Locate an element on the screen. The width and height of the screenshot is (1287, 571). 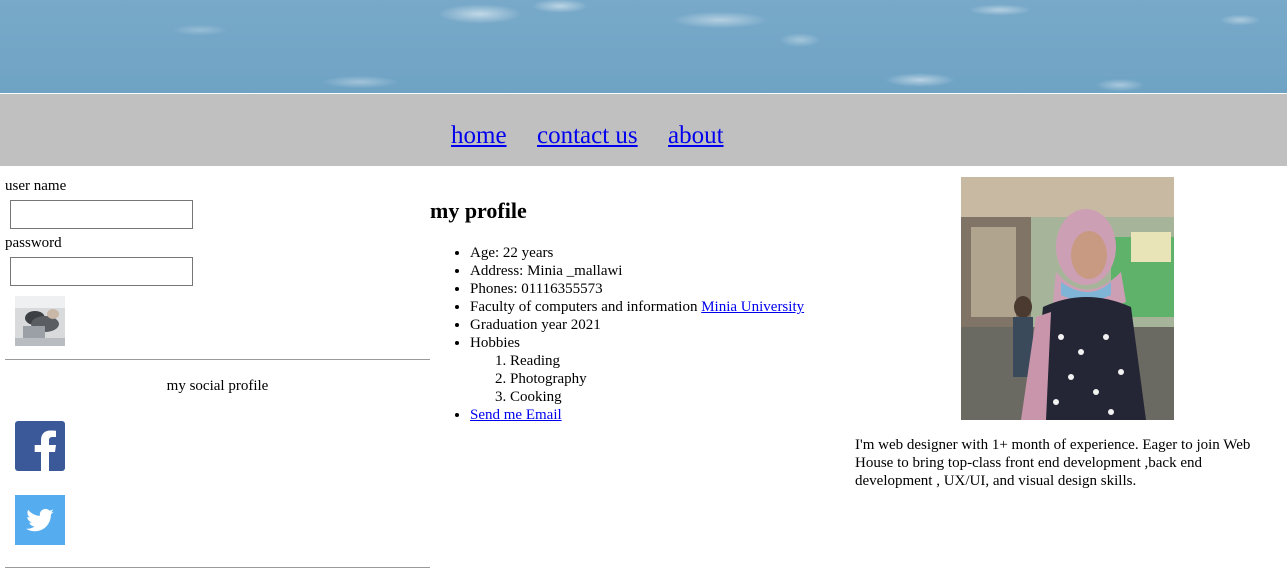
hobby-item: Photography is located at coordinates (657, 379).